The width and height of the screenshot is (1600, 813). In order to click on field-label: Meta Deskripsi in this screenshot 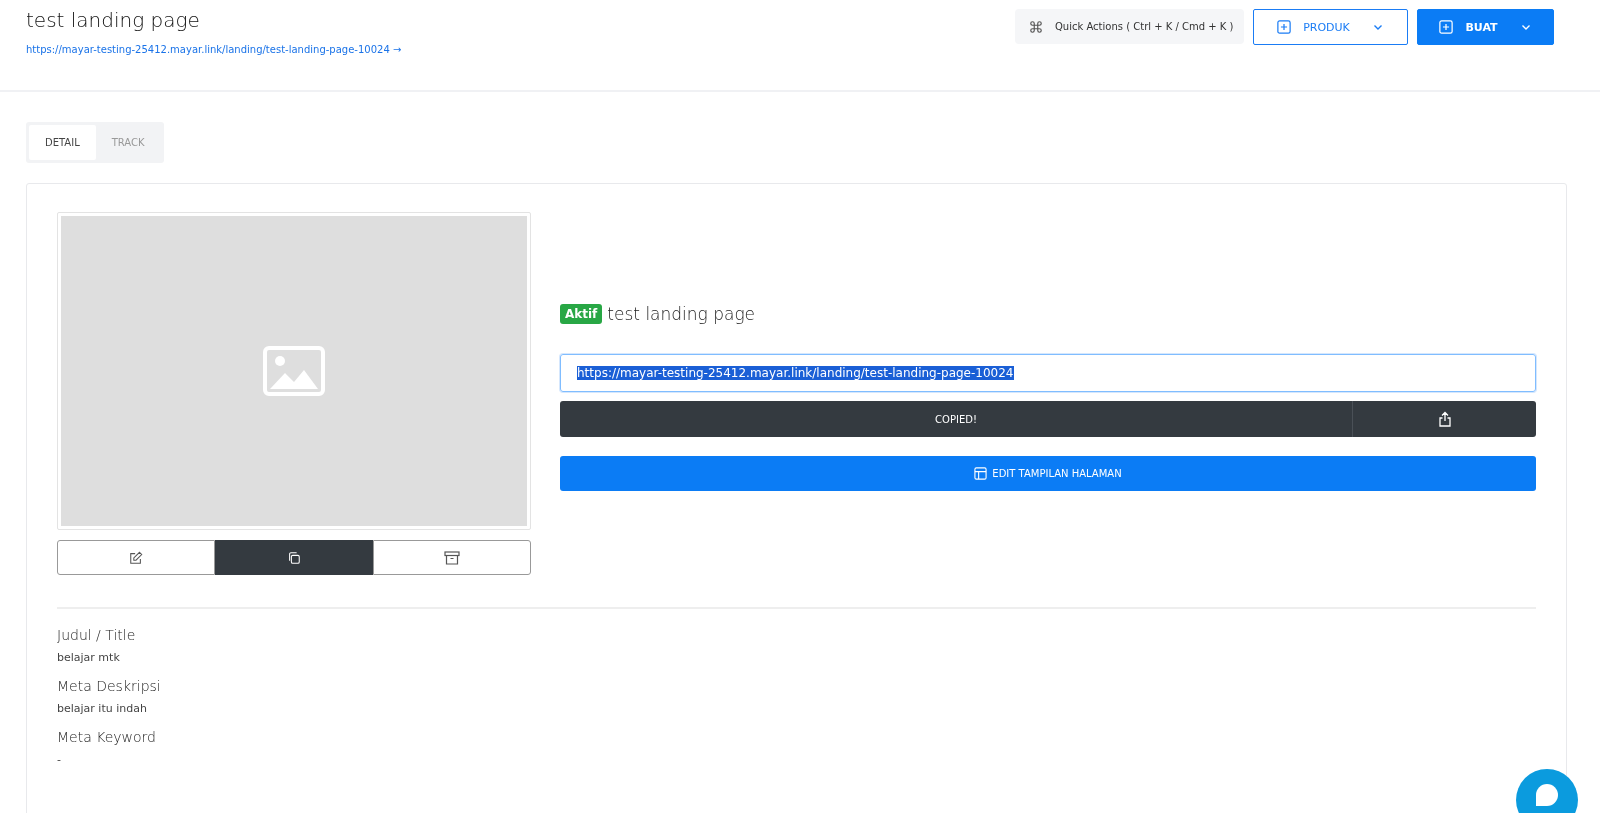, I will do `click(109, 686)`.